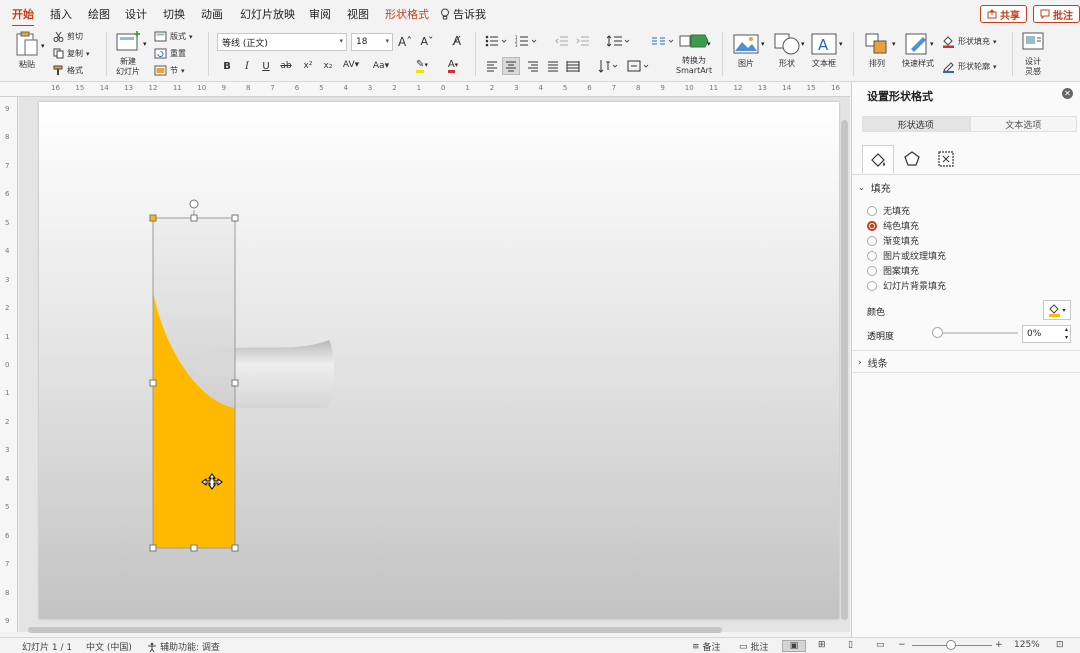  What do you see at coordinates (27, 50) in the screenshot?
I see `paste-button: 粘贴` at bounding box center [27, 50].